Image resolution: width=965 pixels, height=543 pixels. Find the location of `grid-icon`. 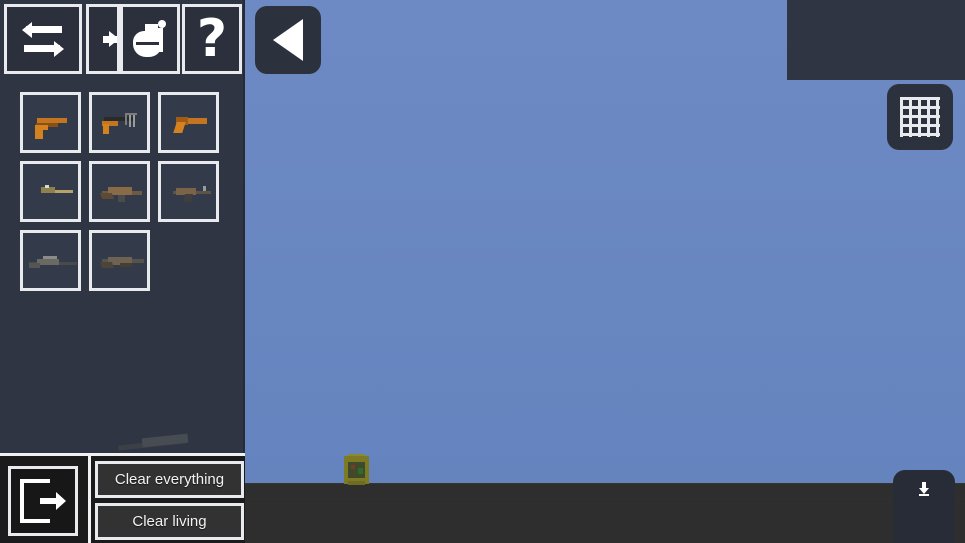

grid-icon is located at coordinates (920, 117).